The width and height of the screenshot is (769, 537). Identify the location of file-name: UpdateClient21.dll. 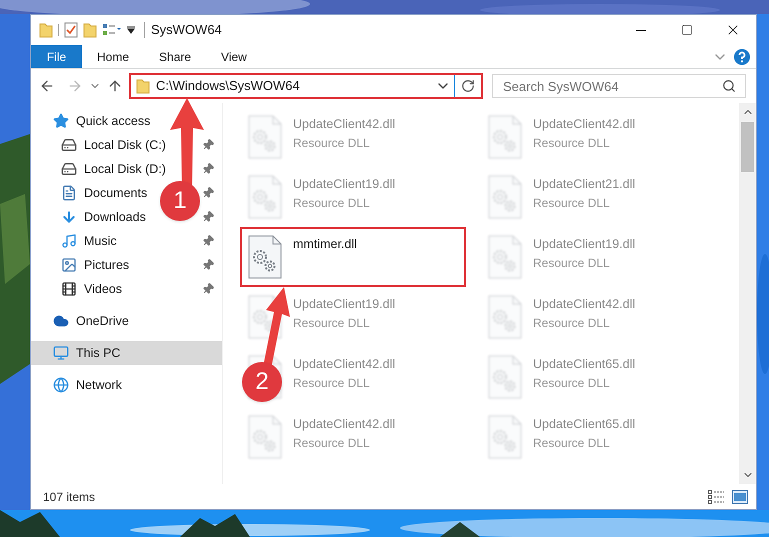
(584, 184).